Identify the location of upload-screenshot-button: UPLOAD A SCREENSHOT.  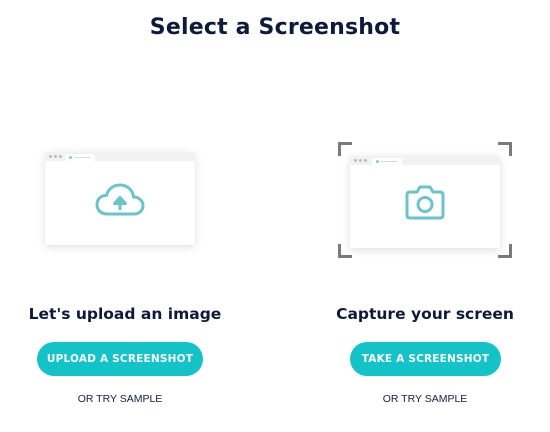
(120, 359).